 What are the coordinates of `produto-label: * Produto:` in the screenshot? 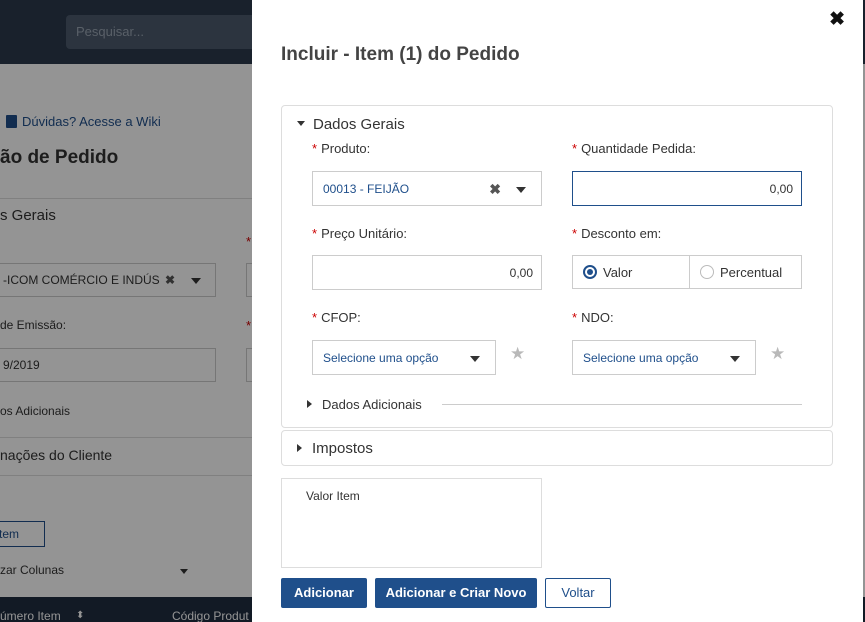 It's located at (341, 148).